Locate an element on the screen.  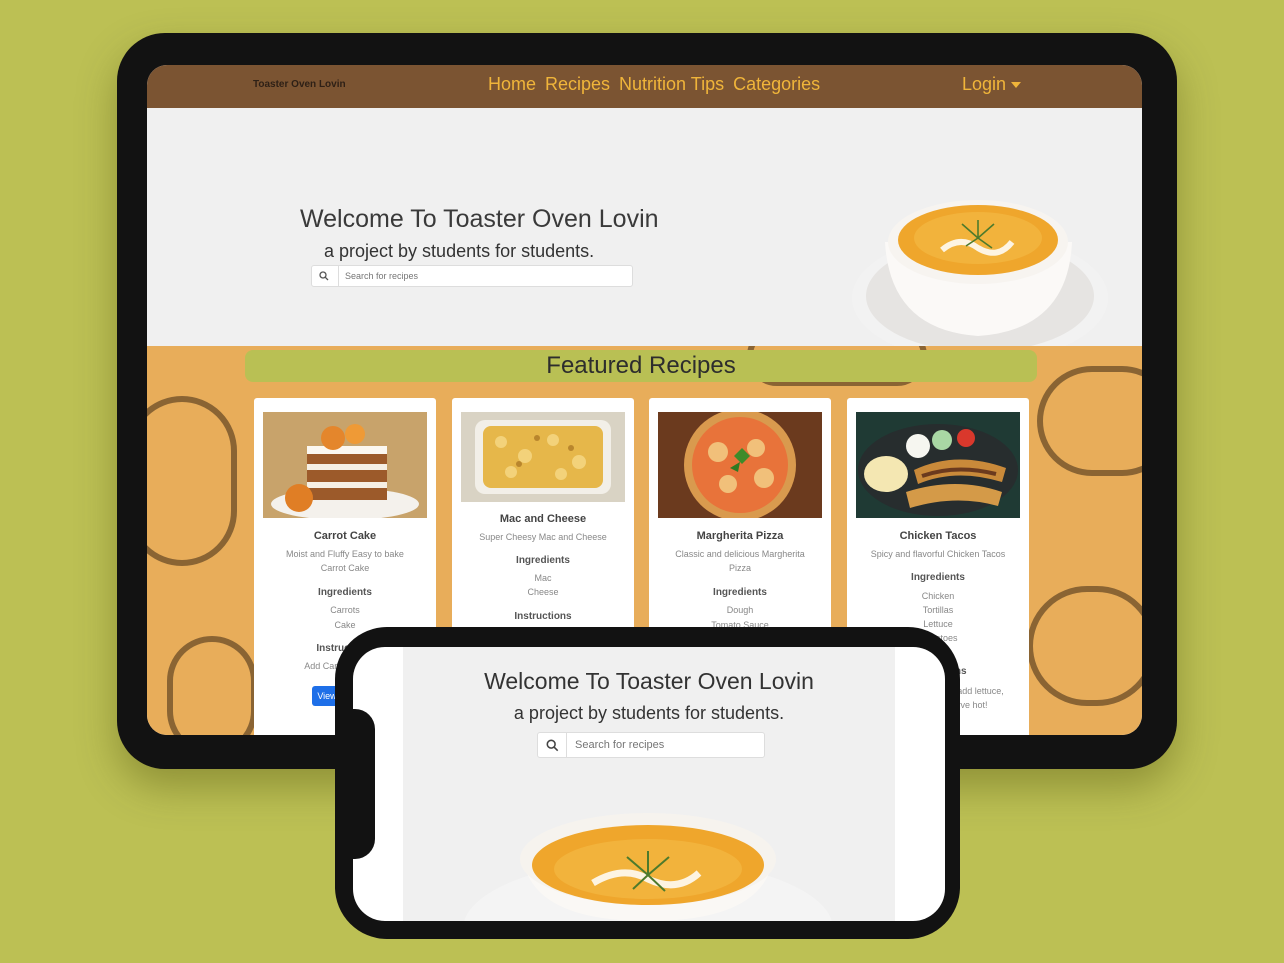
ingredient-item: Cheese is located at coordinates (543, 592).